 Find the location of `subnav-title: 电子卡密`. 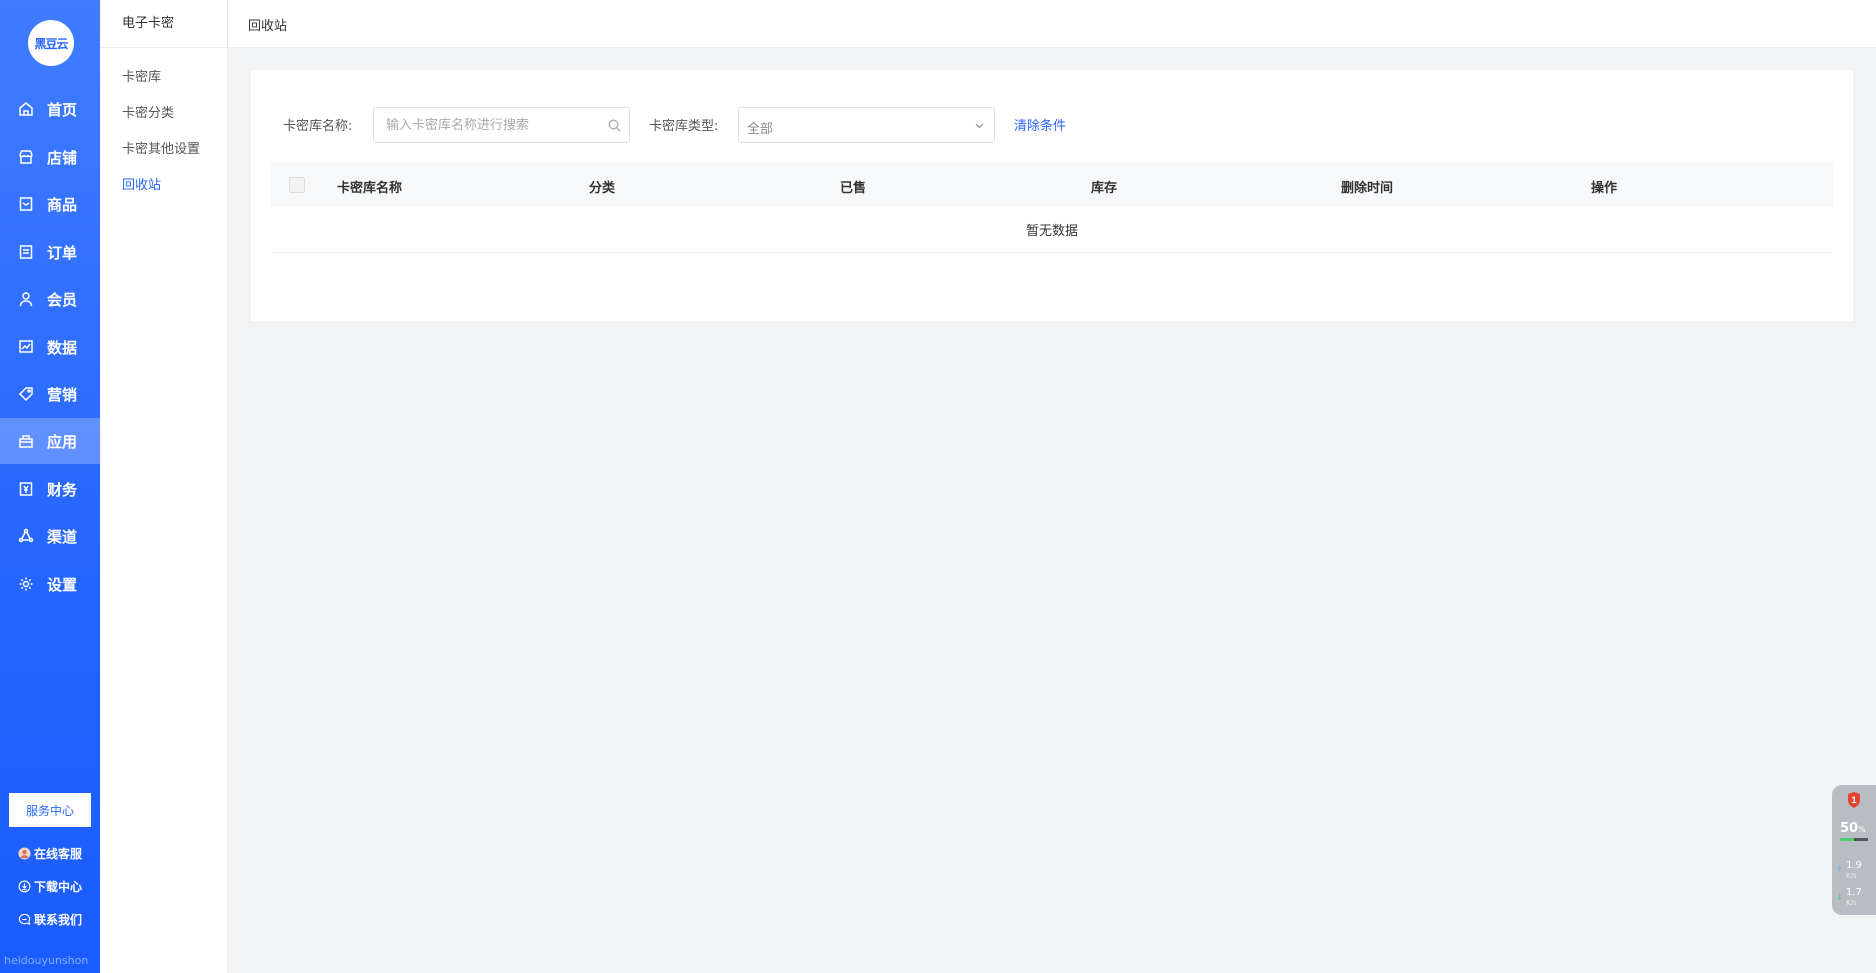

subnav-title: 电子卡密 is located at coordinates (163, 24).